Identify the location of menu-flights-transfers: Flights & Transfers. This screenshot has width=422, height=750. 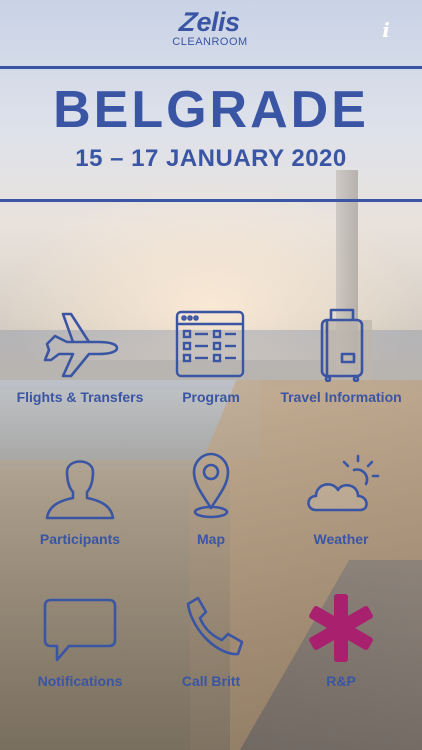
(80, 361).